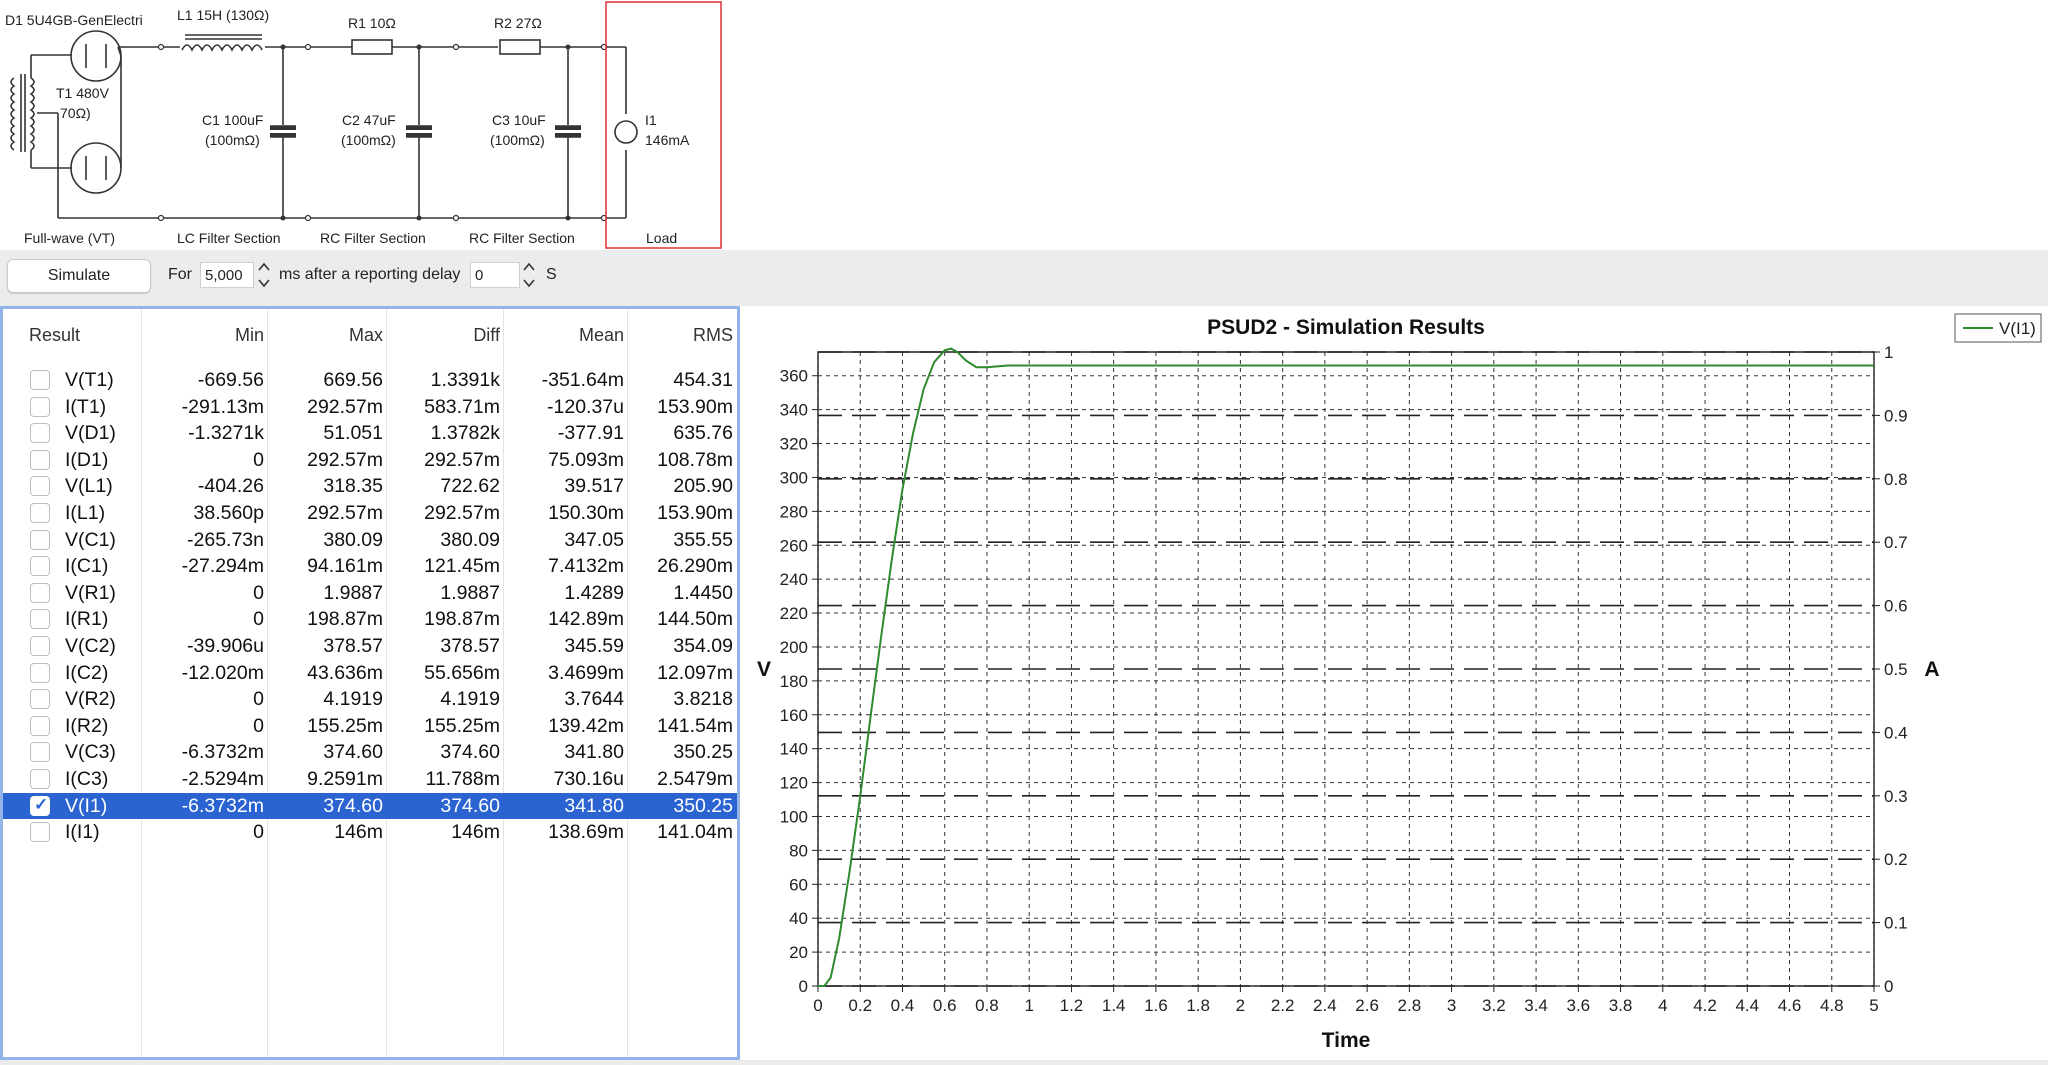 The image size is (2048, 1065). Describe the element at coordinates (87, 779) in the screenshot. I see `row-name: I(C3)` at that location.